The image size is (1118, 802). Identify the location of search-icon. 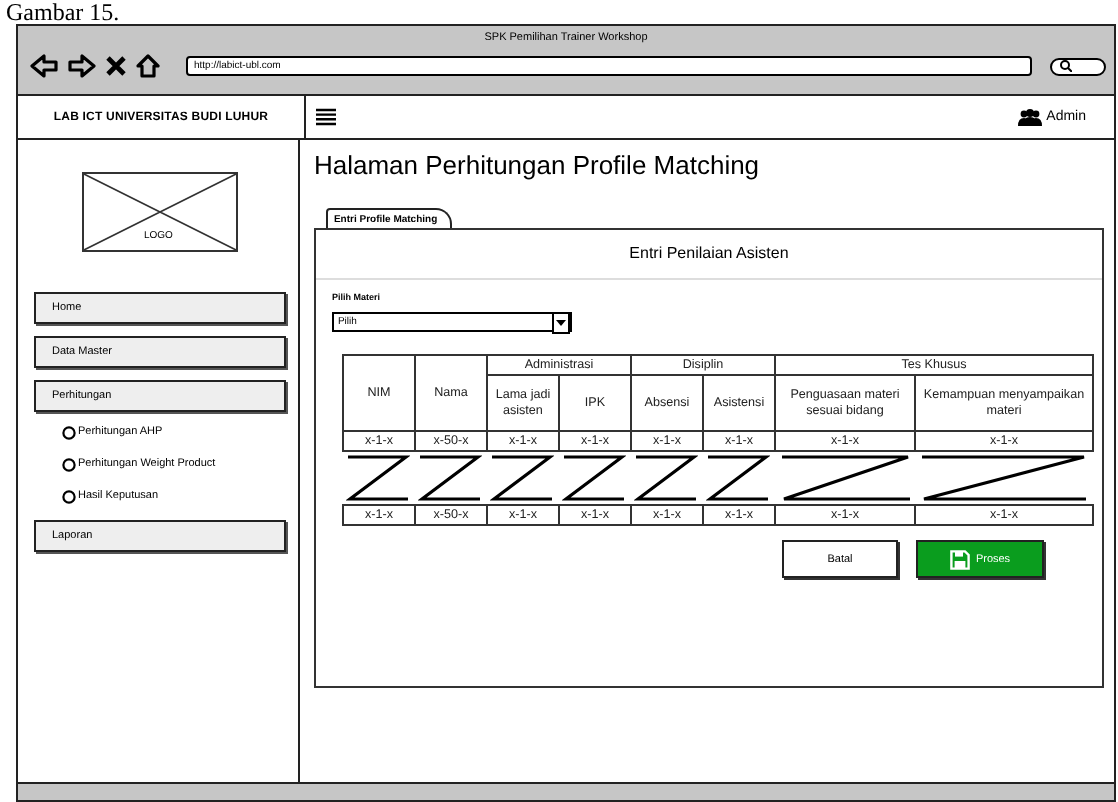
(1066, 66).